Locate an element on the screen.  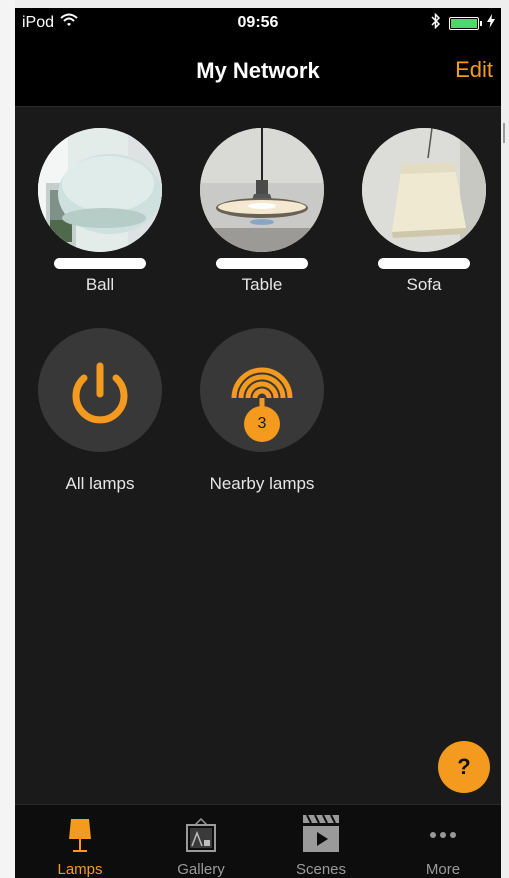
tab-bar: Lamps Gallery Scenes More is located at coordinates (258, 841).